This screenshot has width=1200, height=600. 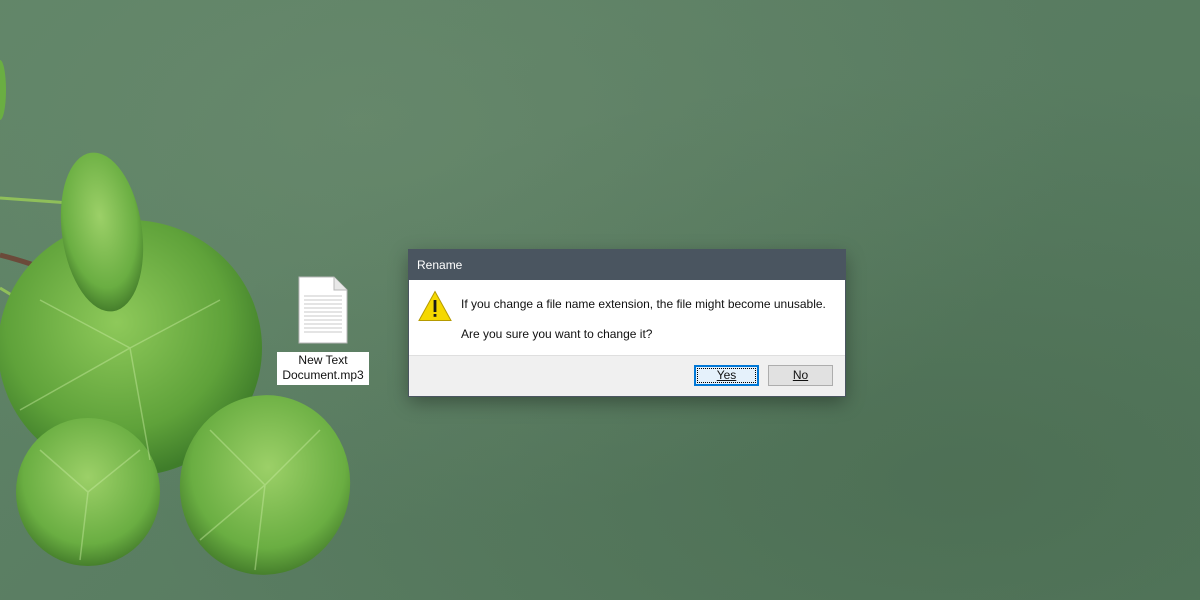 I want to click on no-button: No, so click(x=800, y=375).